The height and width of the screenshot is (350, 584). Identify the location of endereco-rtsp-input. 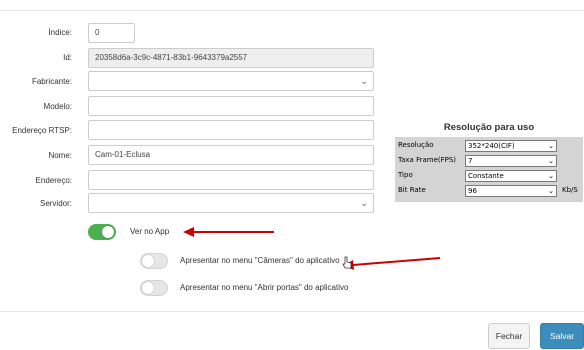
(231, 130).